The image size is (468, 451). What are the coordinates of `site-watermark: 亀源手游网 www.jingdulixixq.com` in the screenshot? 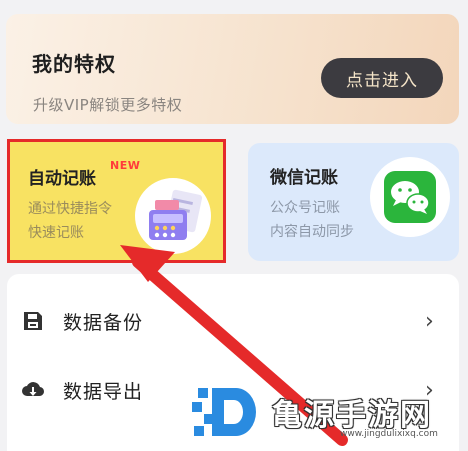 It's located at (326, 412).